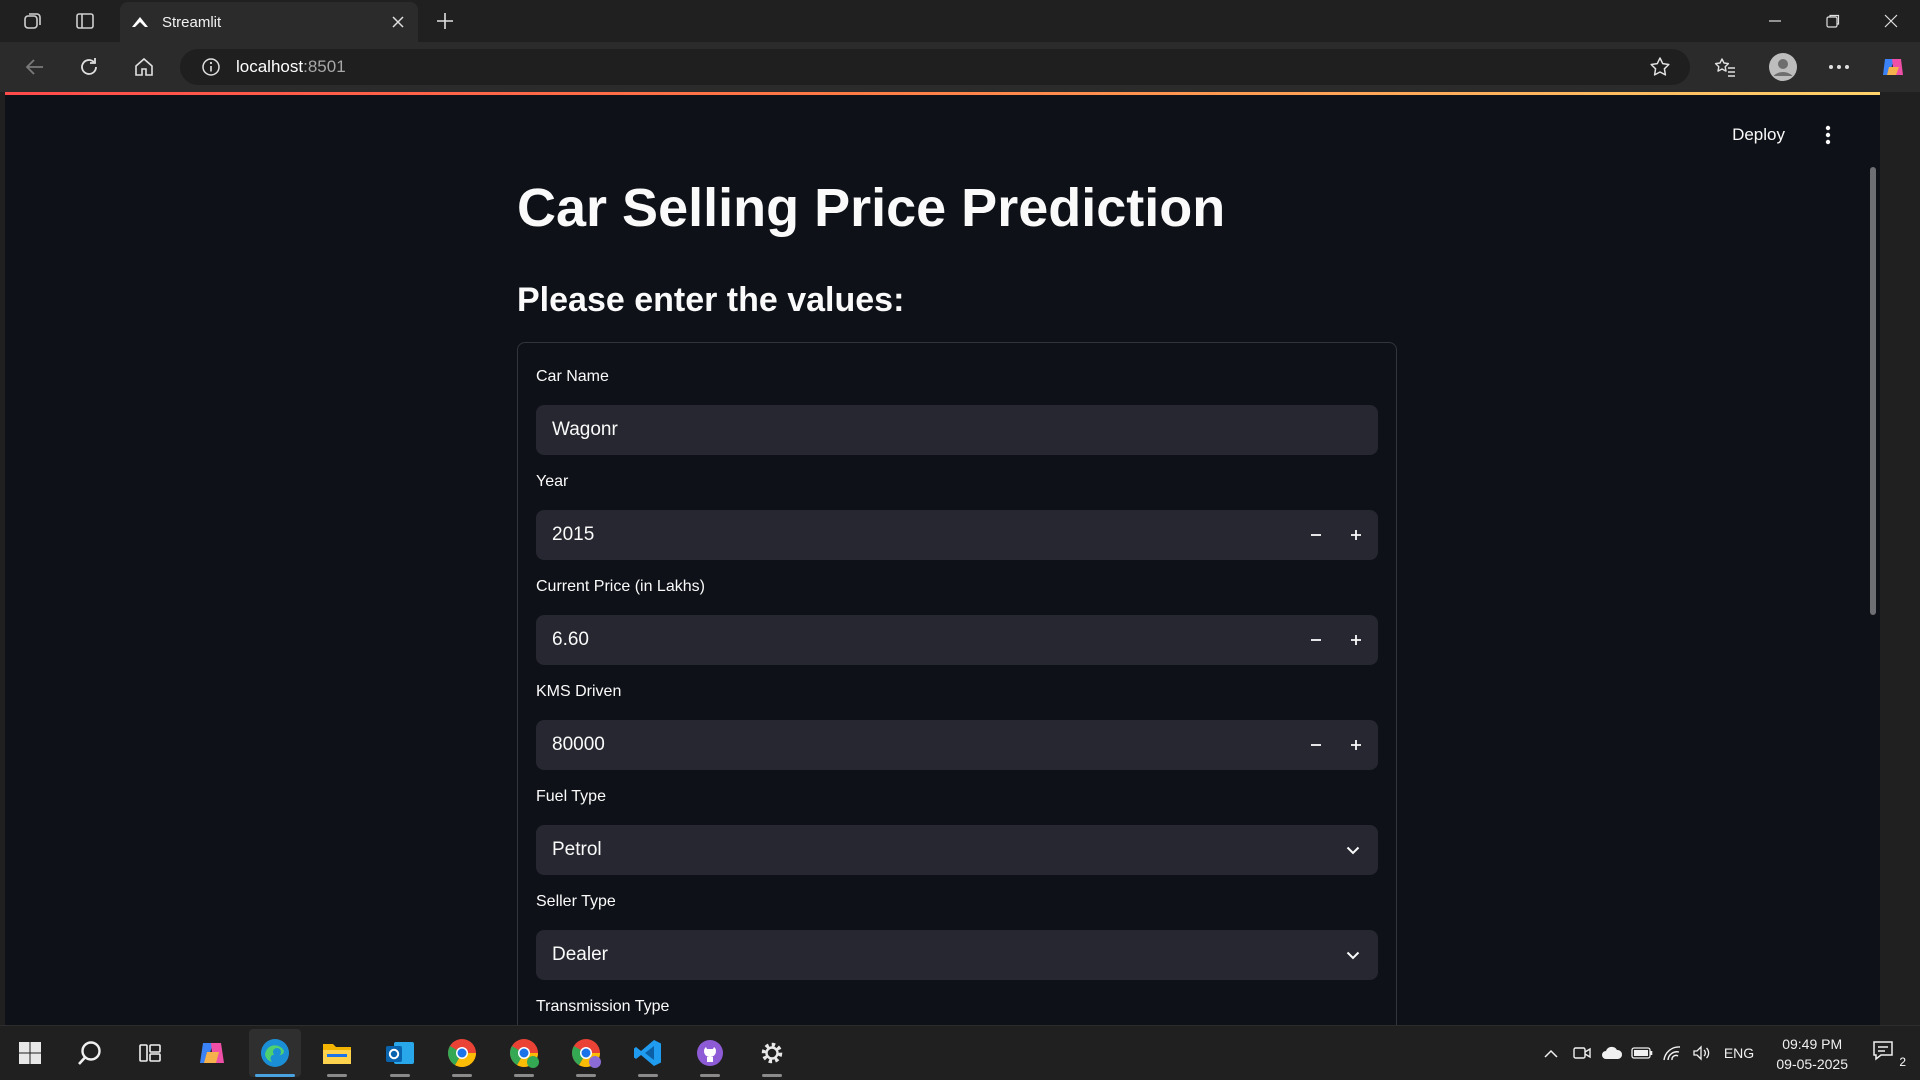 The width and height of the screenshot is (1920, 1080). I want to click on car-name-value: Wagonr, so click(965, 430).